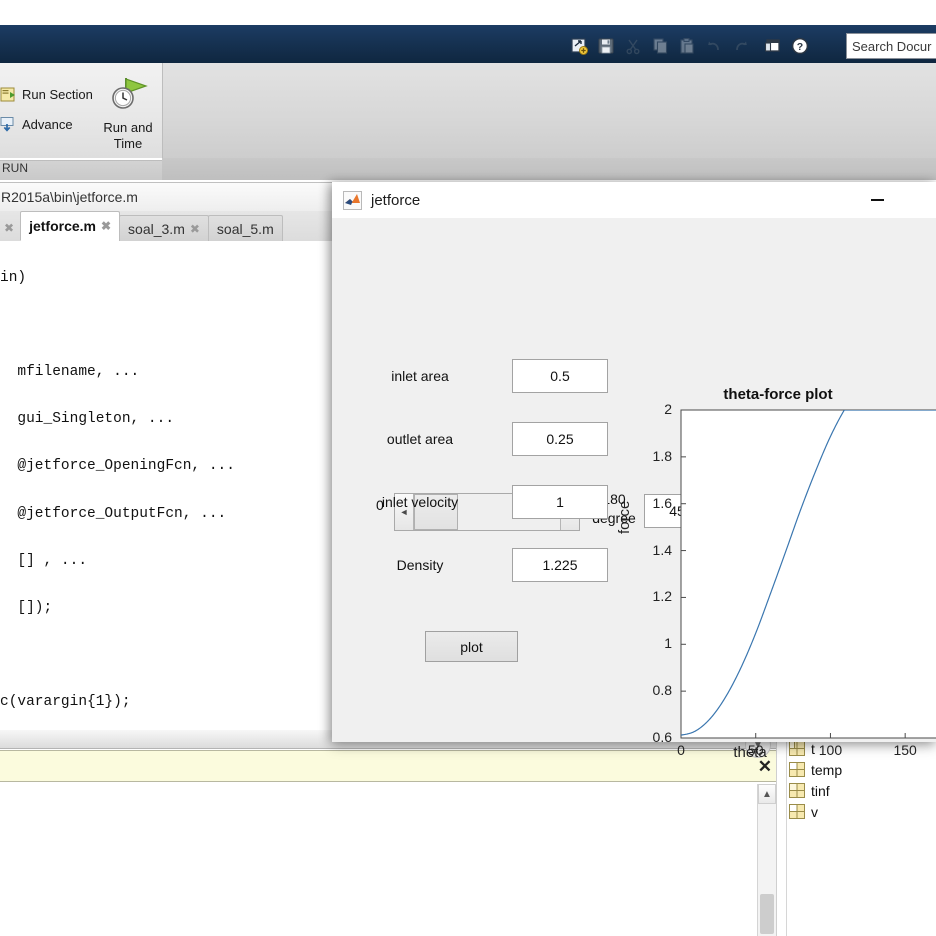  I want to click on ribbon-bottom-strip, so click(549, 169).